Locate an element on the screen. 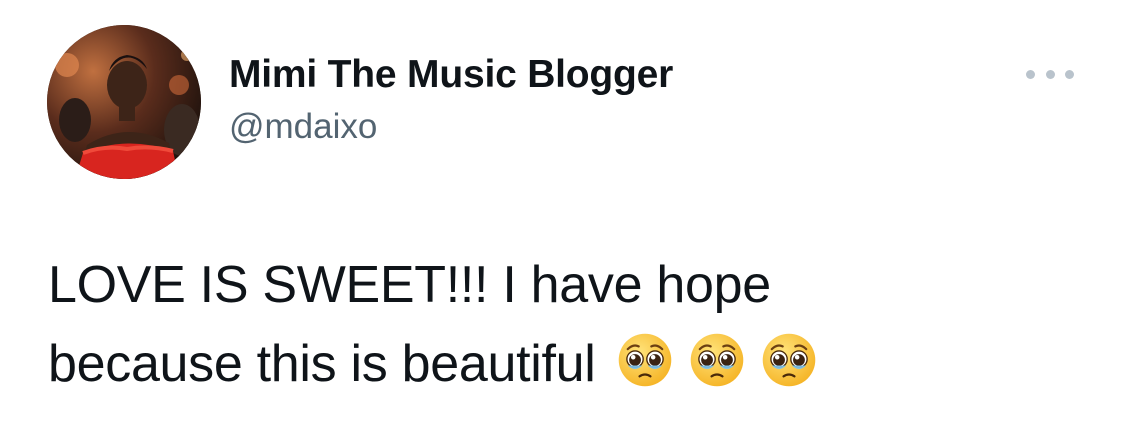 The width and height of the screenshot is (1125, 435). author-display-name: Mimi The Music Blogger is located at coordinates (451, 75).